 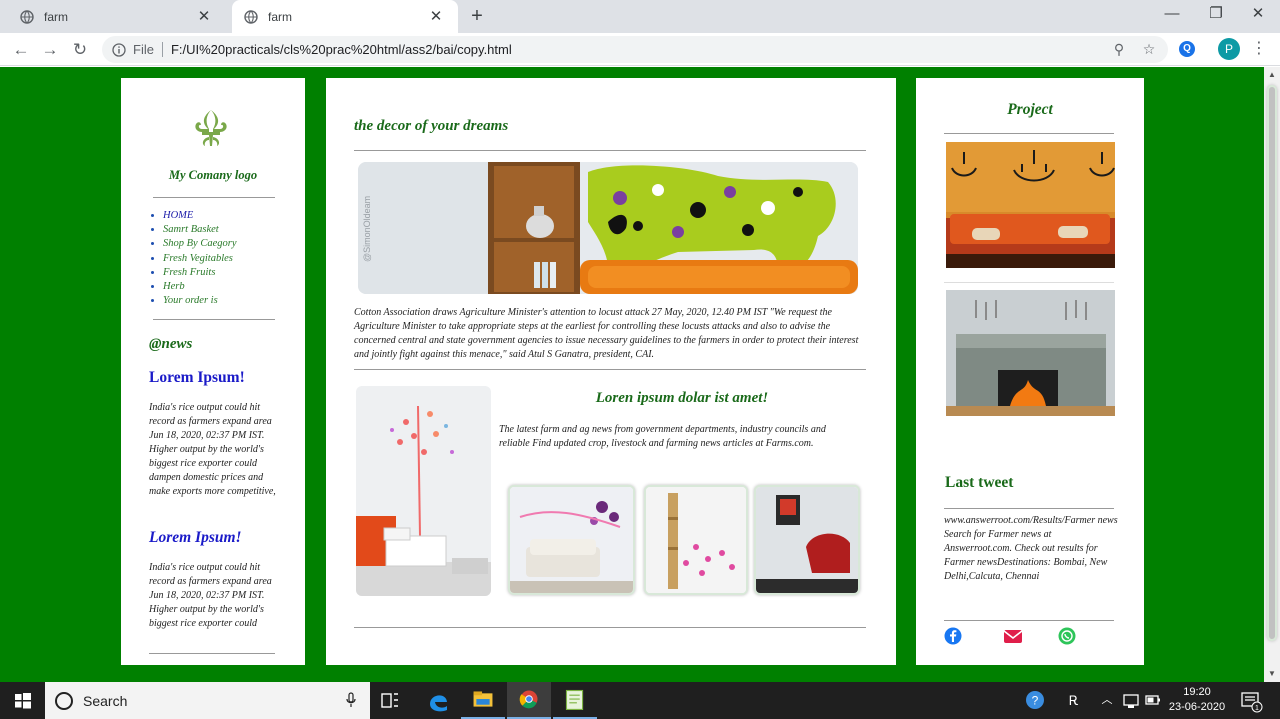 What do you see at coordinates (1074, 700) in the screenshot?
I see `people-icon: Ꭱ` at bounding box center [1074, 700].